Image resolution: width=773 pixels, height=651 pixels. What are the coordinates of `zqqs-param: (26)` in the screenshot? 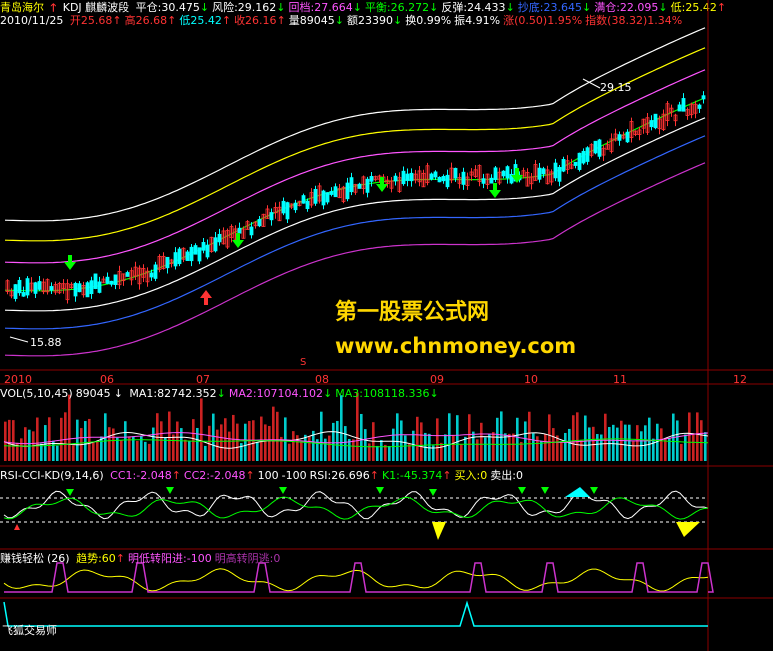 It's located at (58, 558).